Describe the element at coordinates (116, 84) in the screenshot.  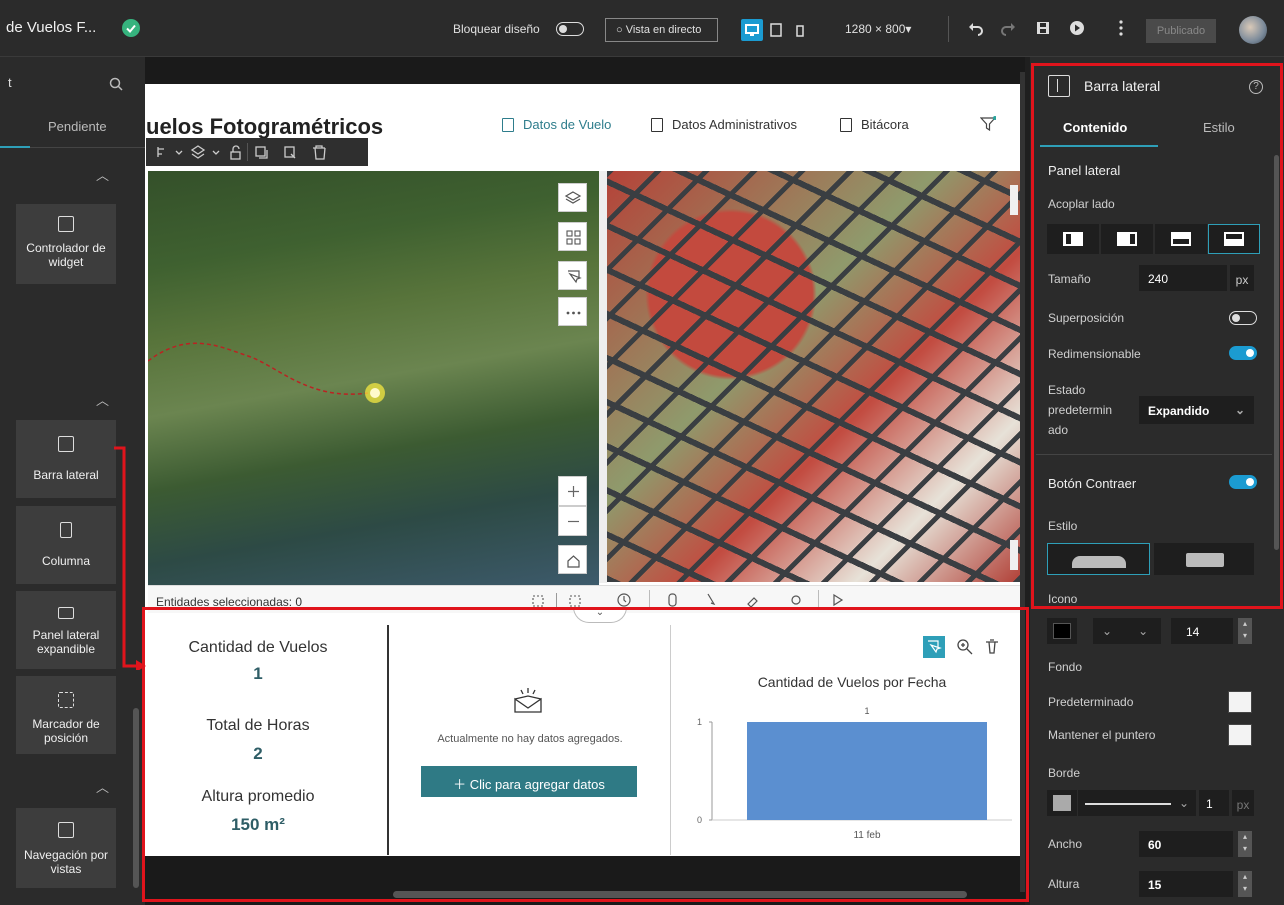
I see `search-icon` at that location.